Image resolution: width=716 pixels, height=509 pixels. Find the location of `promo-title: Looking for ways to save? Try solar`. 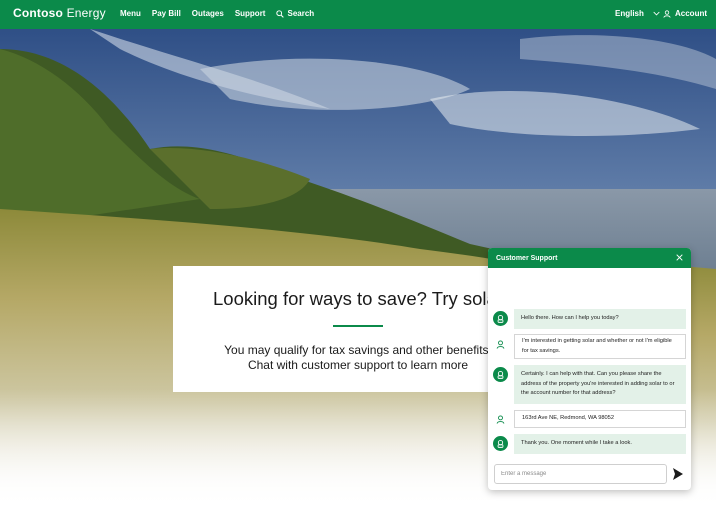

promo-title: Looking for ways to save? Try solar is located at coordinates (358, 298).